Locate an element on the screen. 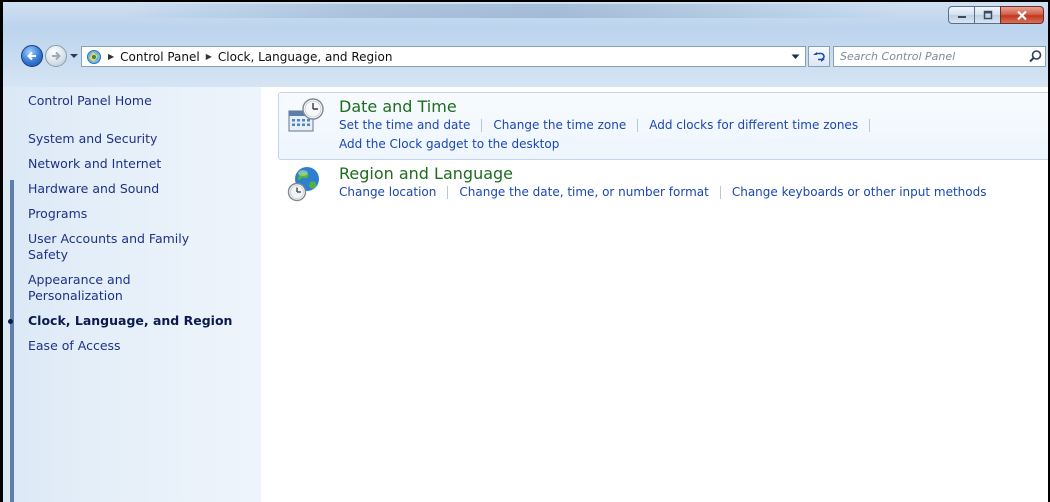  pane-edge is located at coordinates (12, 341).